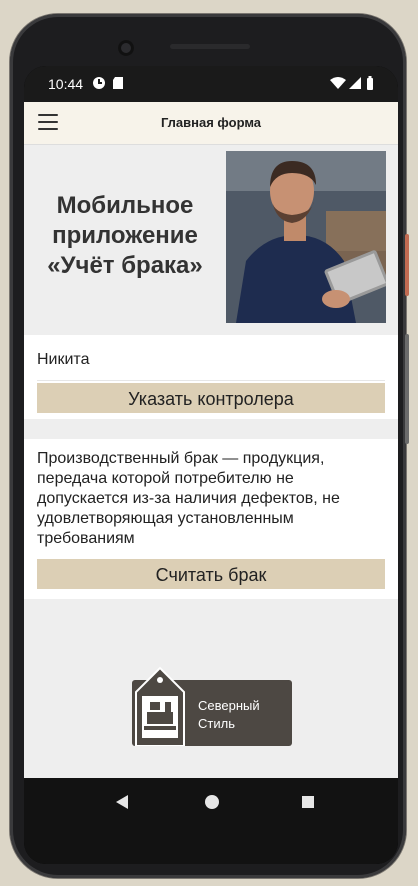 This screenshot has width=418, height=886. What do you see at coordinates (355, 83) in the screenshot?
I see `signal-icon` at bounding box center [355, 83].